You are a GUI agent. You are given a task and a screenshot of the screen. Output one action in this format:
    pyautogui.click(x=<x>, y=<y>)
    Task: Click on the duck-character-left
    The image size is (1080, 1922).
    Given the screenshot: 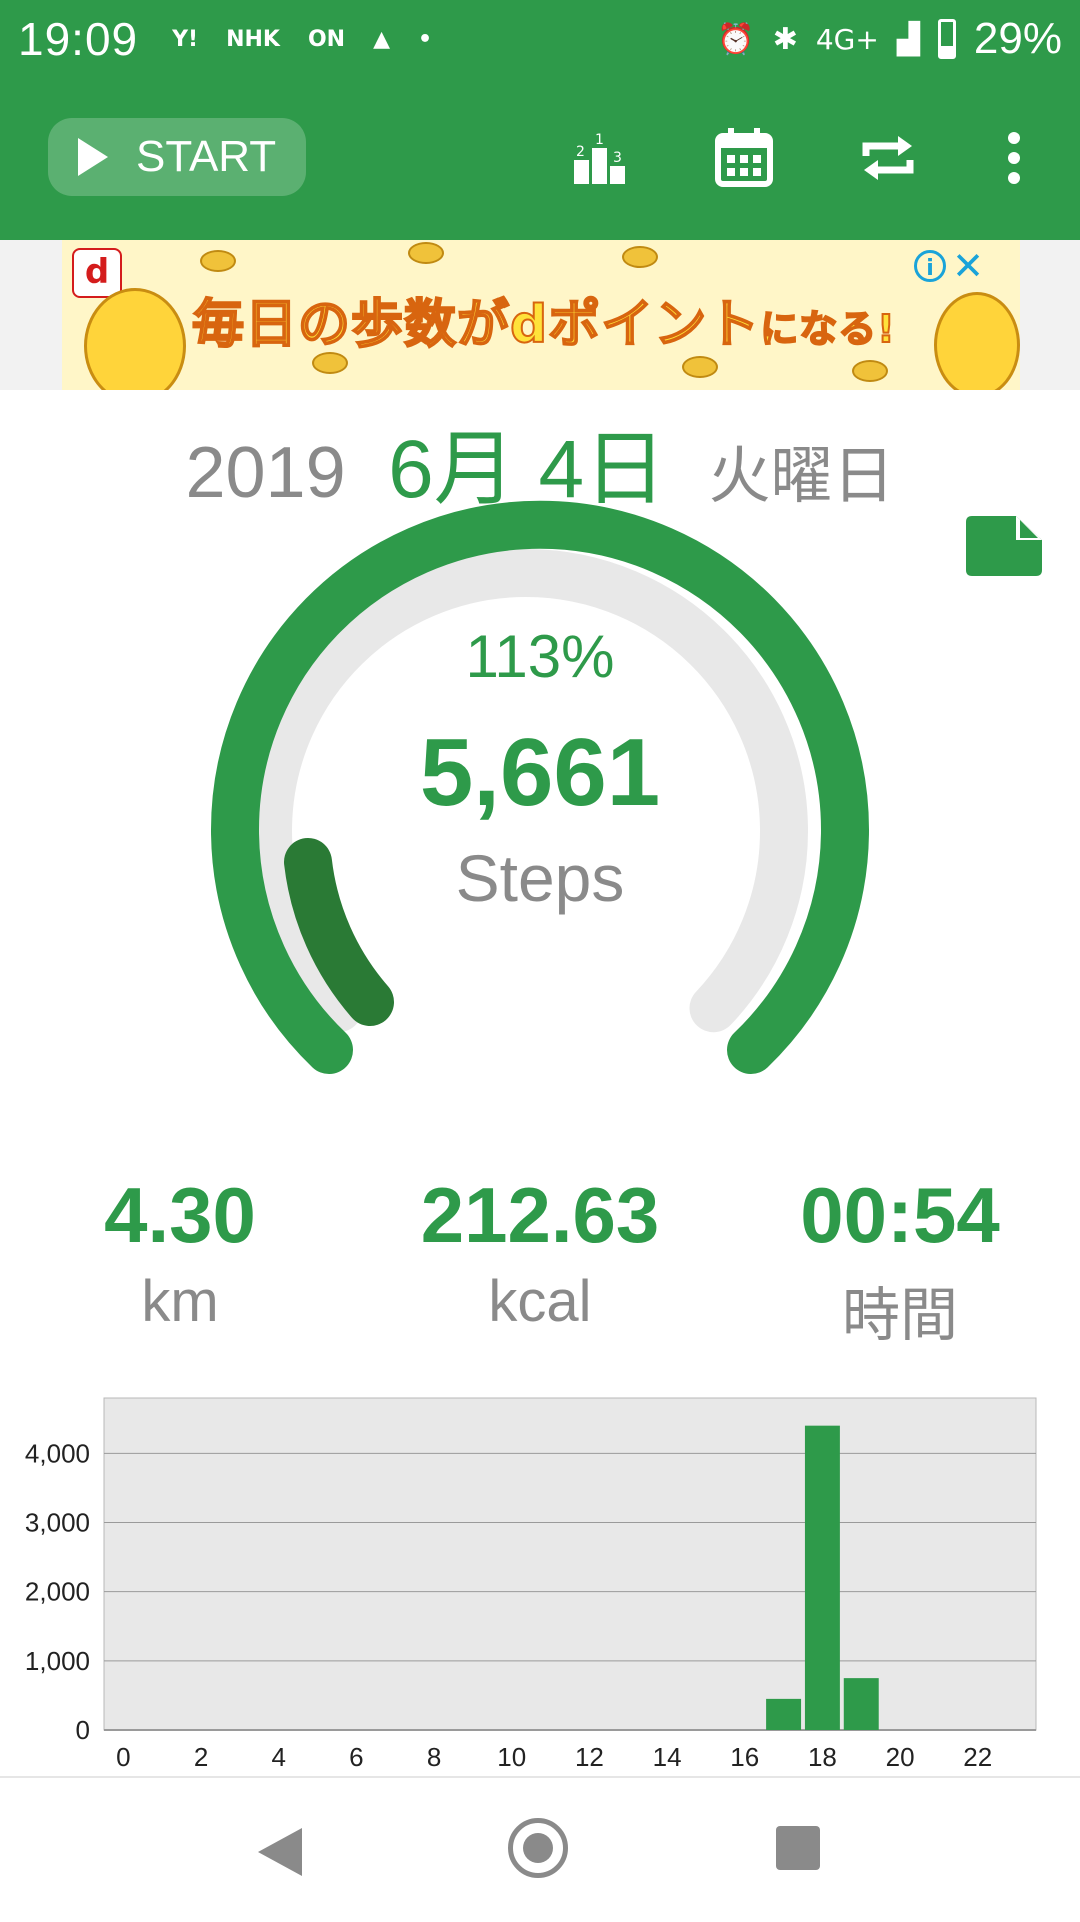 What is the action you would take?
    pyautogui.click(x=135, y=339)
    